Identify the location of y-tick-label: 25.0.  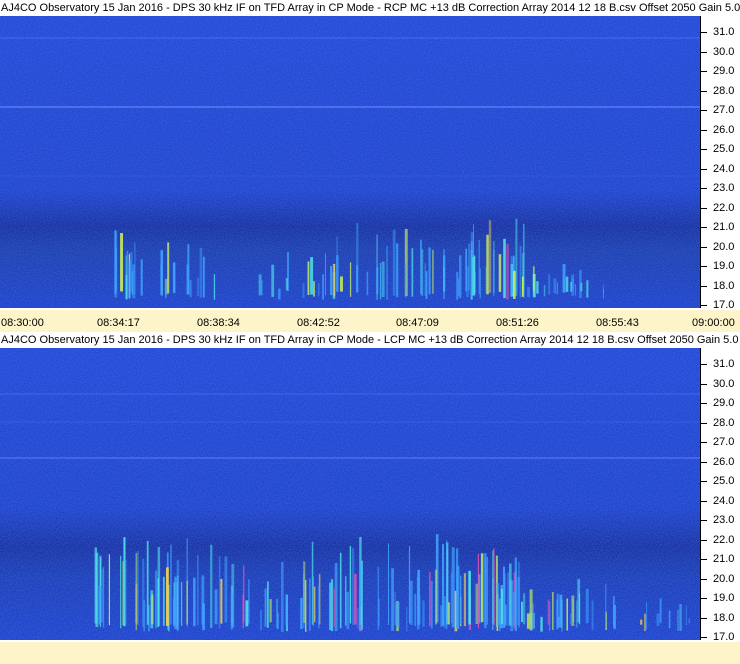
(724, 481).